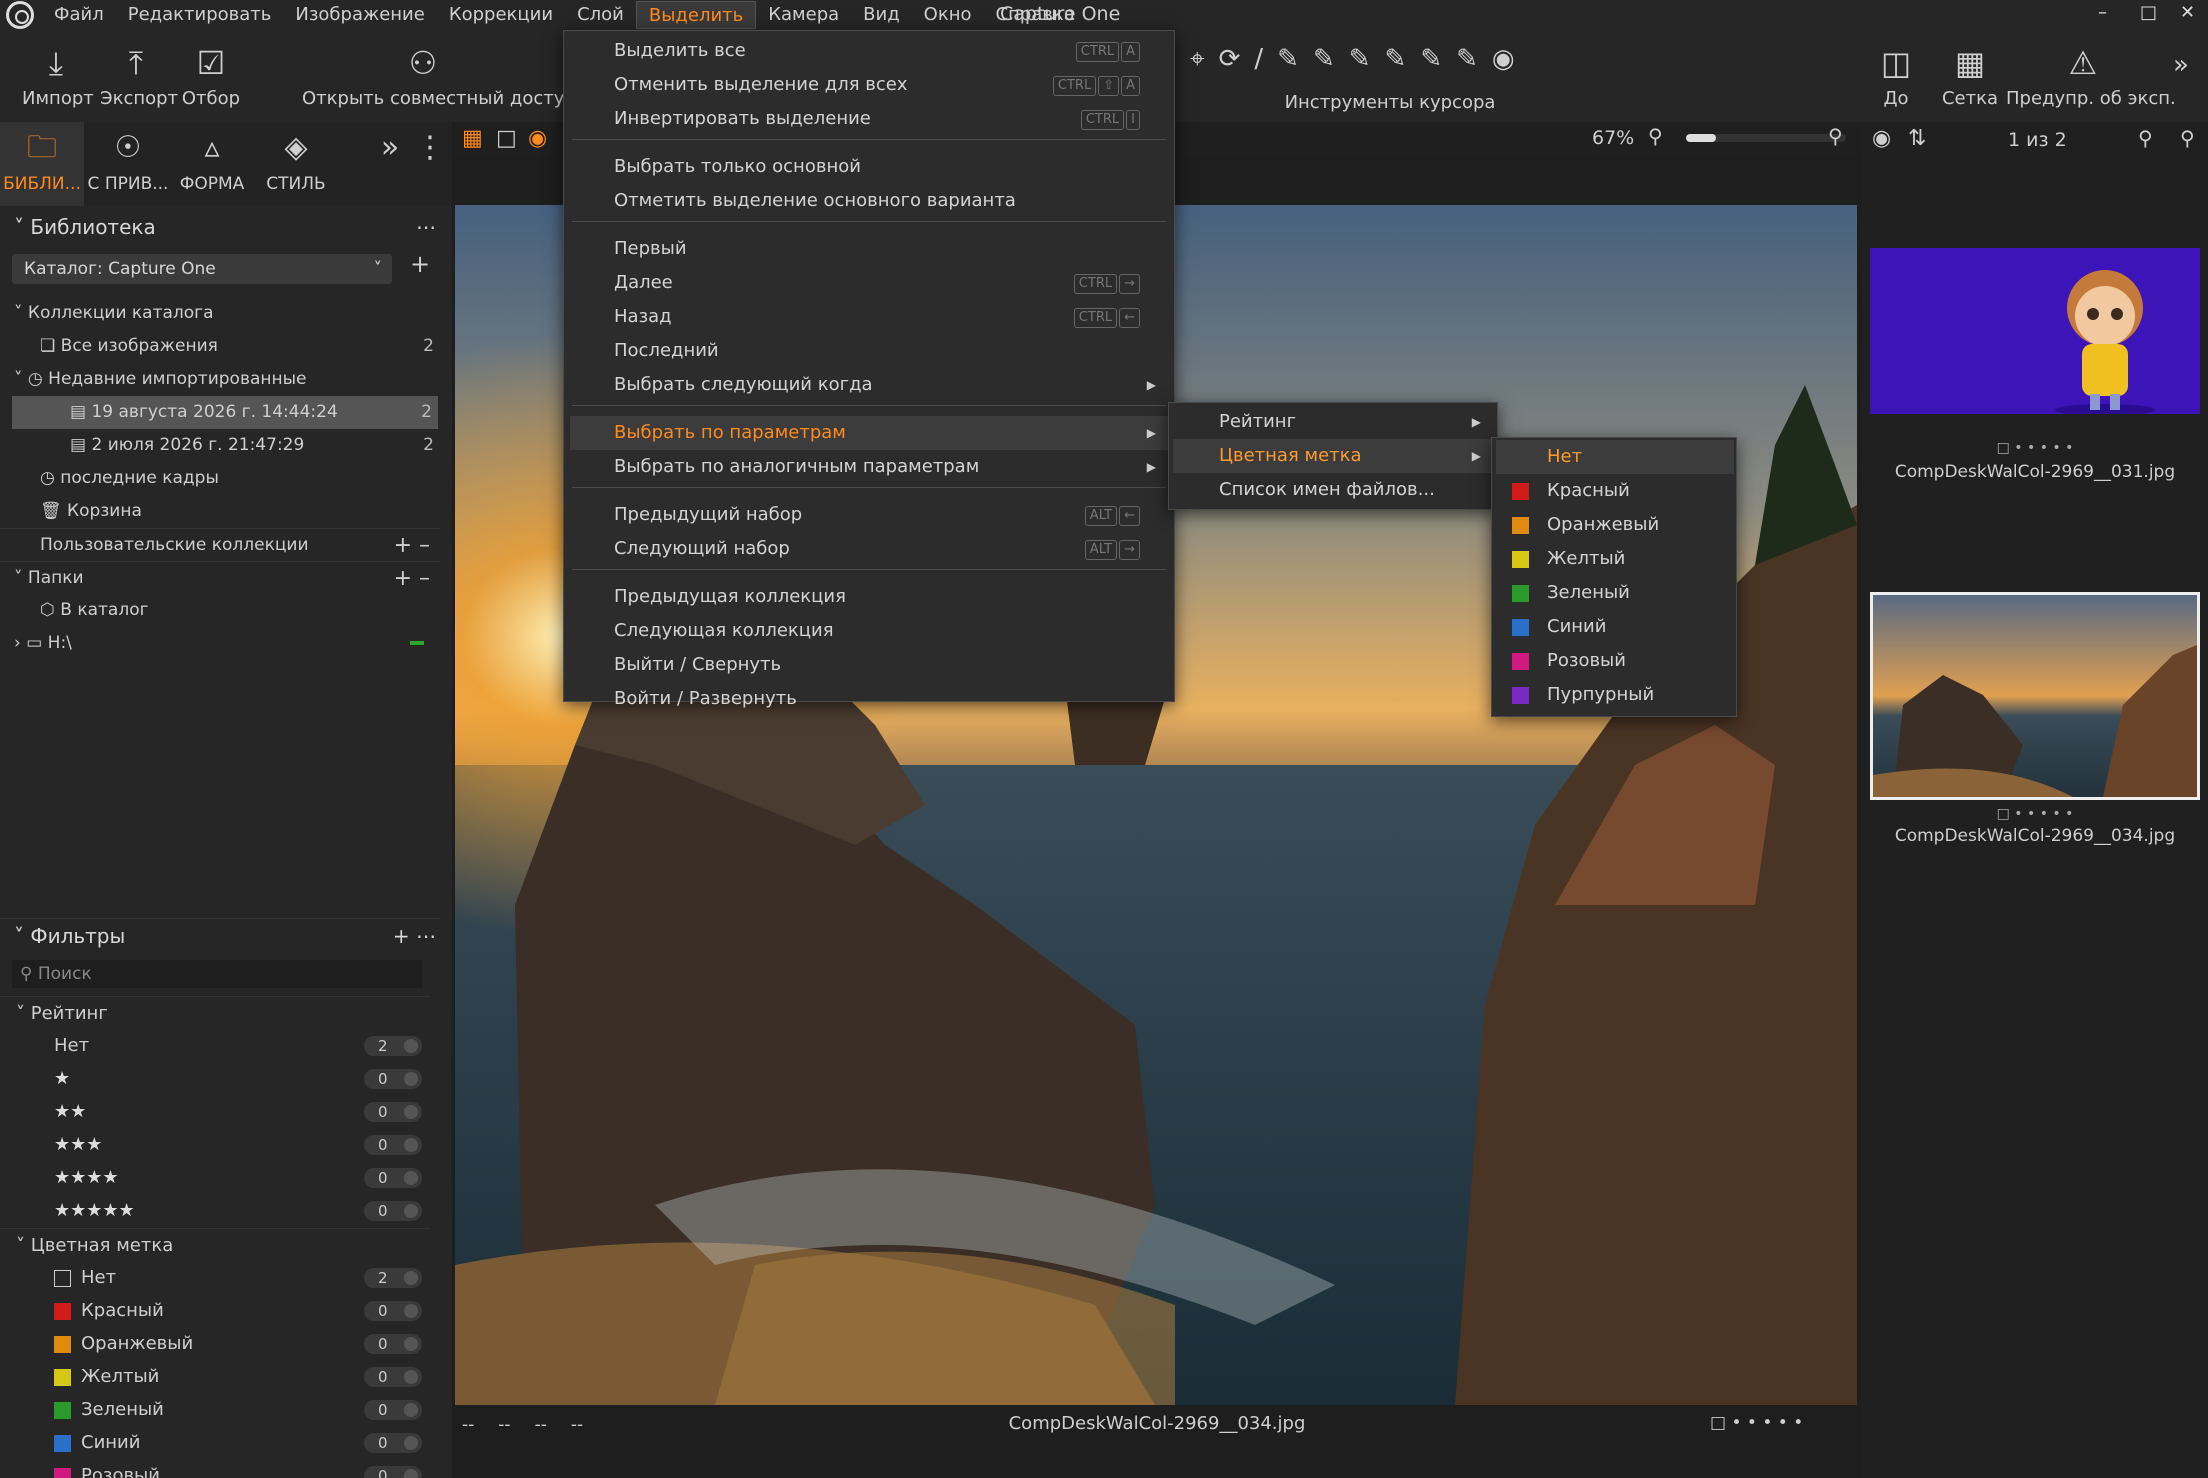 Image resolution: width=2208 pixels, height=1478 pixels. Describe the element at coordinates (220, 346) in the screenshot. I see `all-images-item: ❏ Все изображения 2` at that location.